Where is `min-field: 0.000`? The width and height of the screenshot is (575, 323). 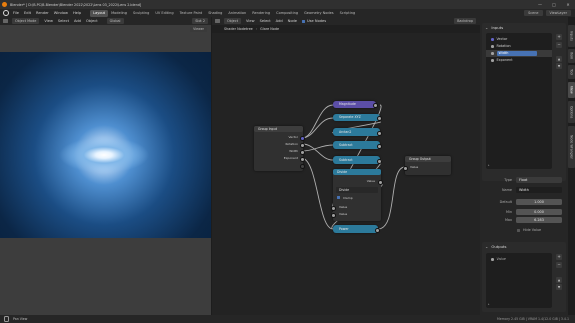
min-field: 0.000 is located at coordinates (539, 212).